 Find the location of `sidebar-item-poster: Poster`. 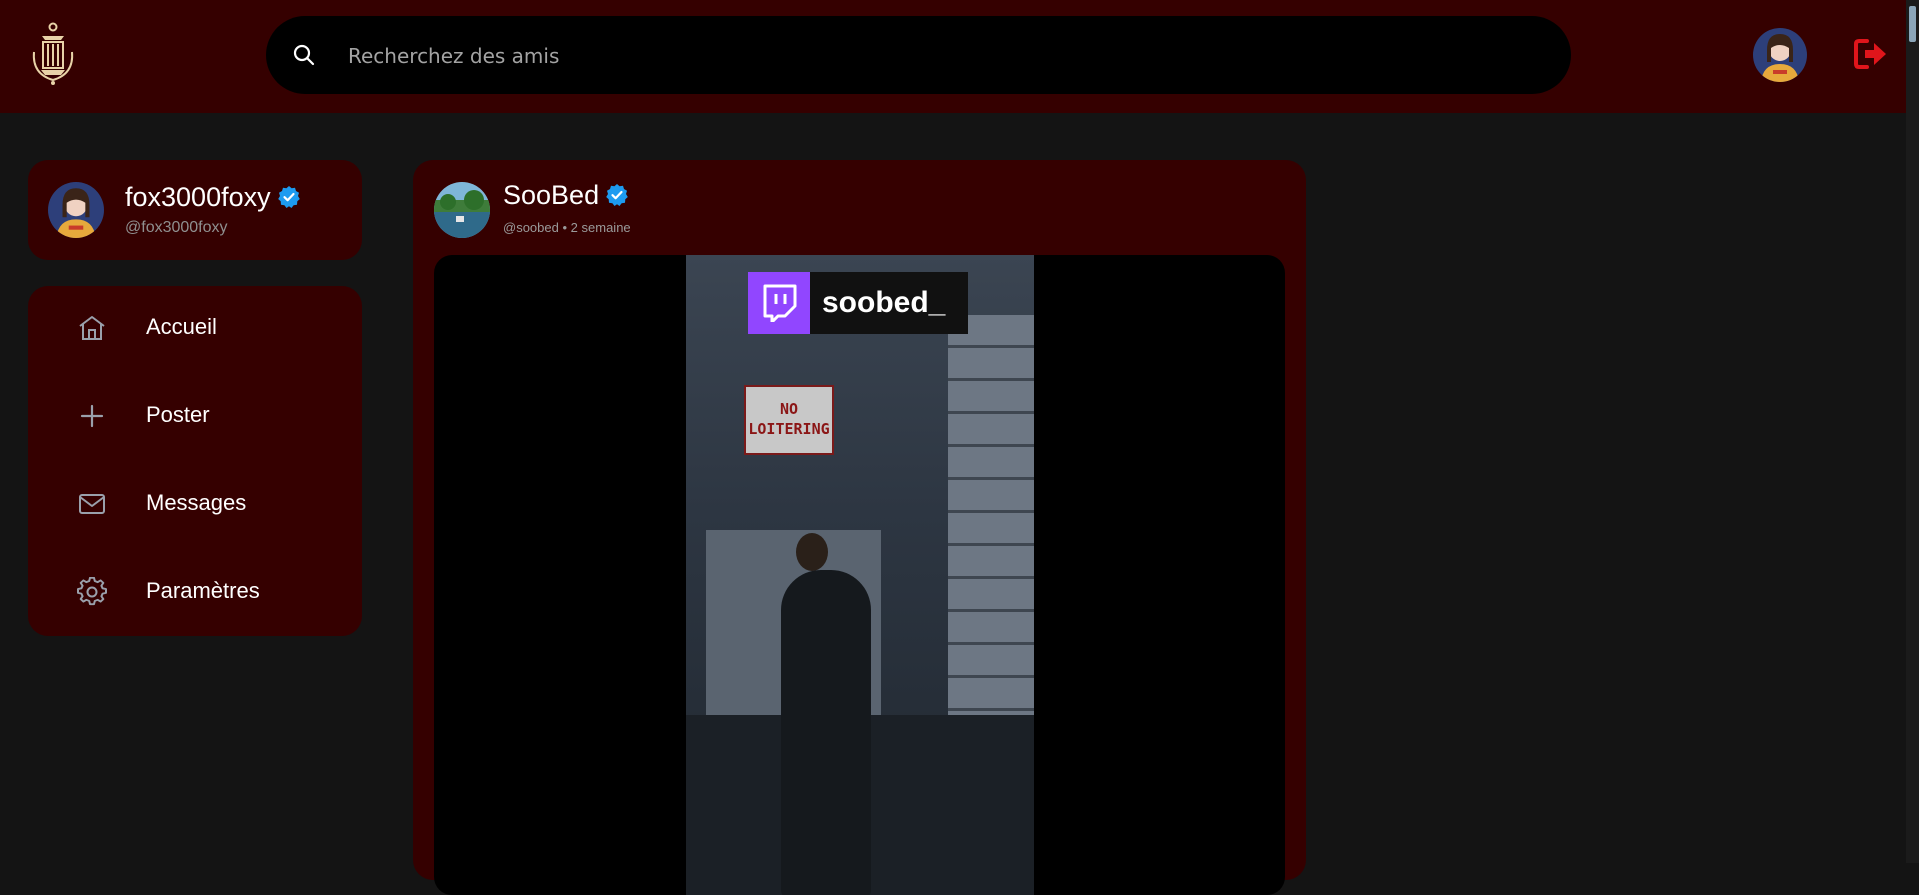

sidebar-item-poster: Poster is located at coordinates (195, 416).